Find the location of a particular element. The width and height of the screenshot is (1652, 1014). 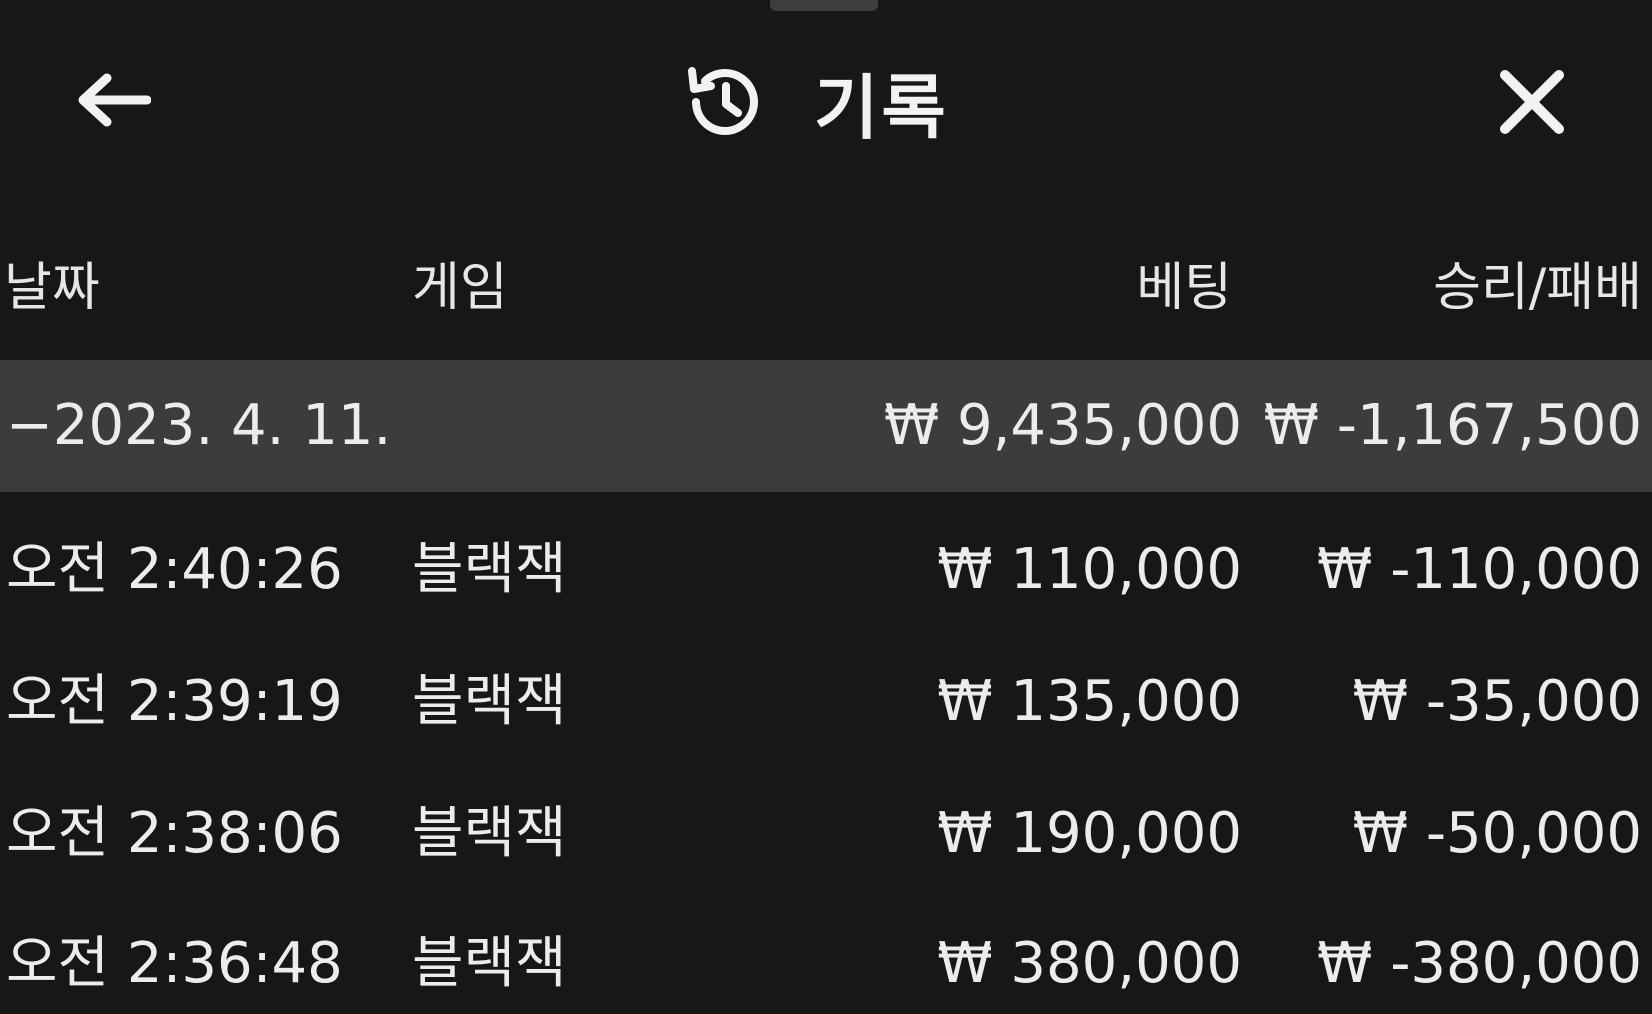

row-result: ₩ -110,000 is located at coordinates (1479, 569).